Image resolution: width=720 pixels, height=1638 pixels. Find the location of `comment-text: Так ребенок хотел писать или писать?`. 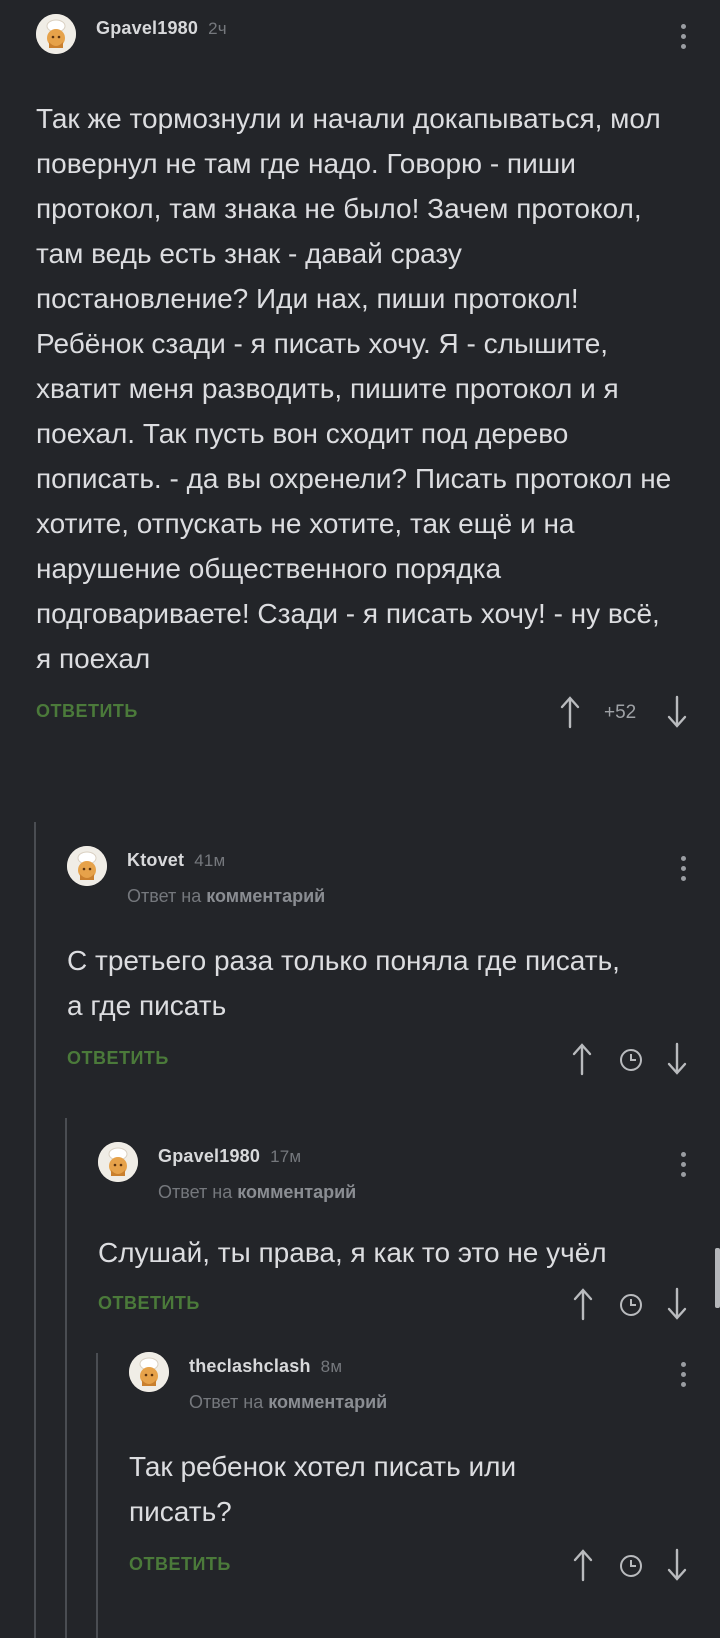

comment-text: Так ребенок хотел писать или писать? is located at coordinates (323, 1489).